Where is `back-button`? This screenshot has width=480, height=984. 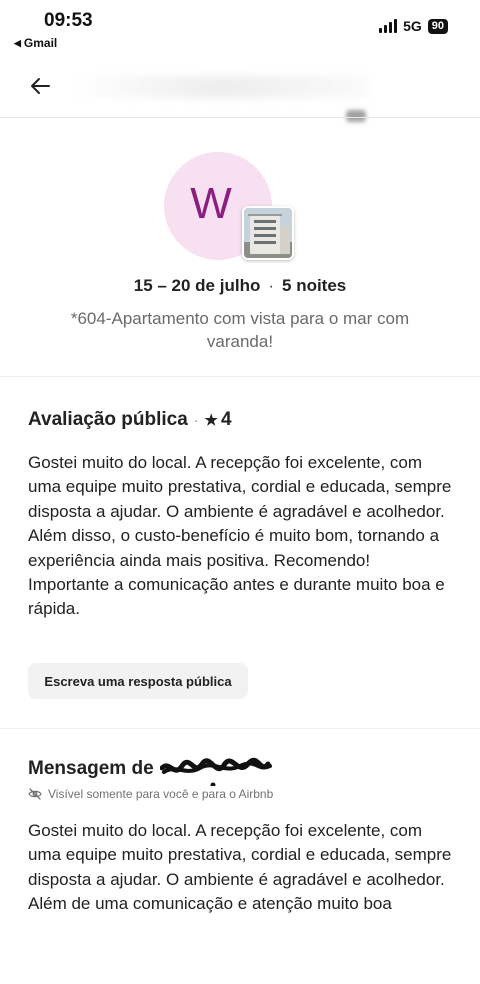
back-button is located at coordinates (40, 86).